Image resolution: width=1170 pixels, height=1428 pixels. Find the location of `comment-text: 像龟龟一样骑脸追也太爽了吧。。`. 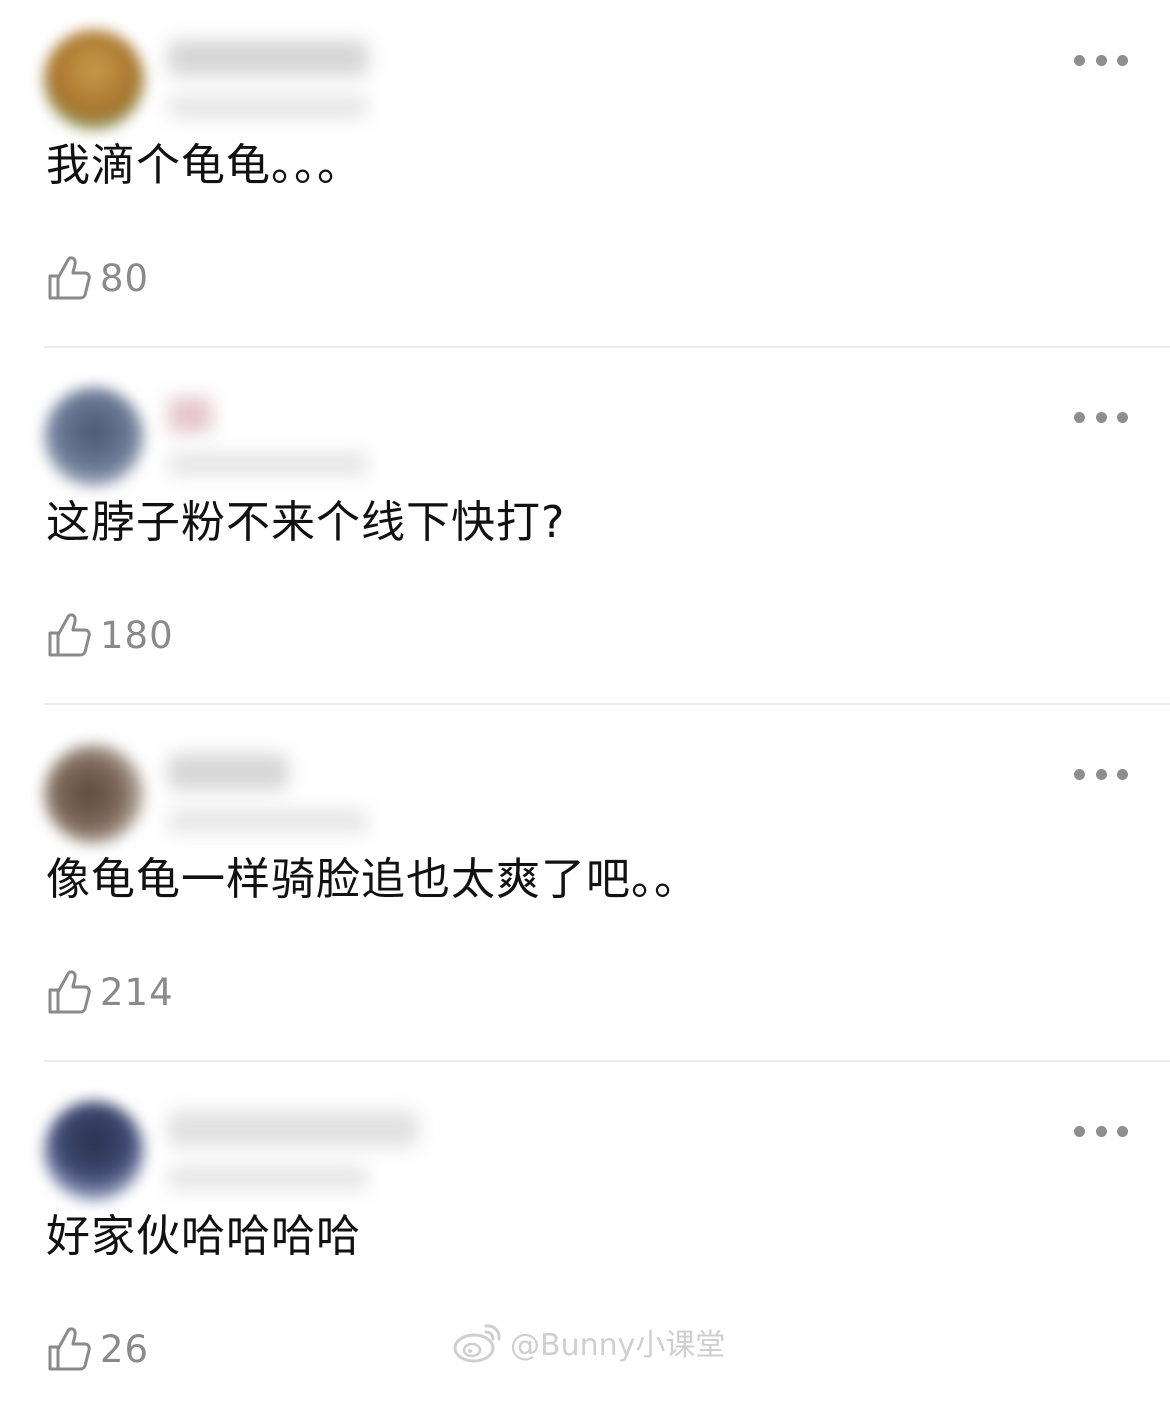

comment-text: 像龟龟一样骑脸追也太爽了吧。。 is located at coordinates (372, 879).